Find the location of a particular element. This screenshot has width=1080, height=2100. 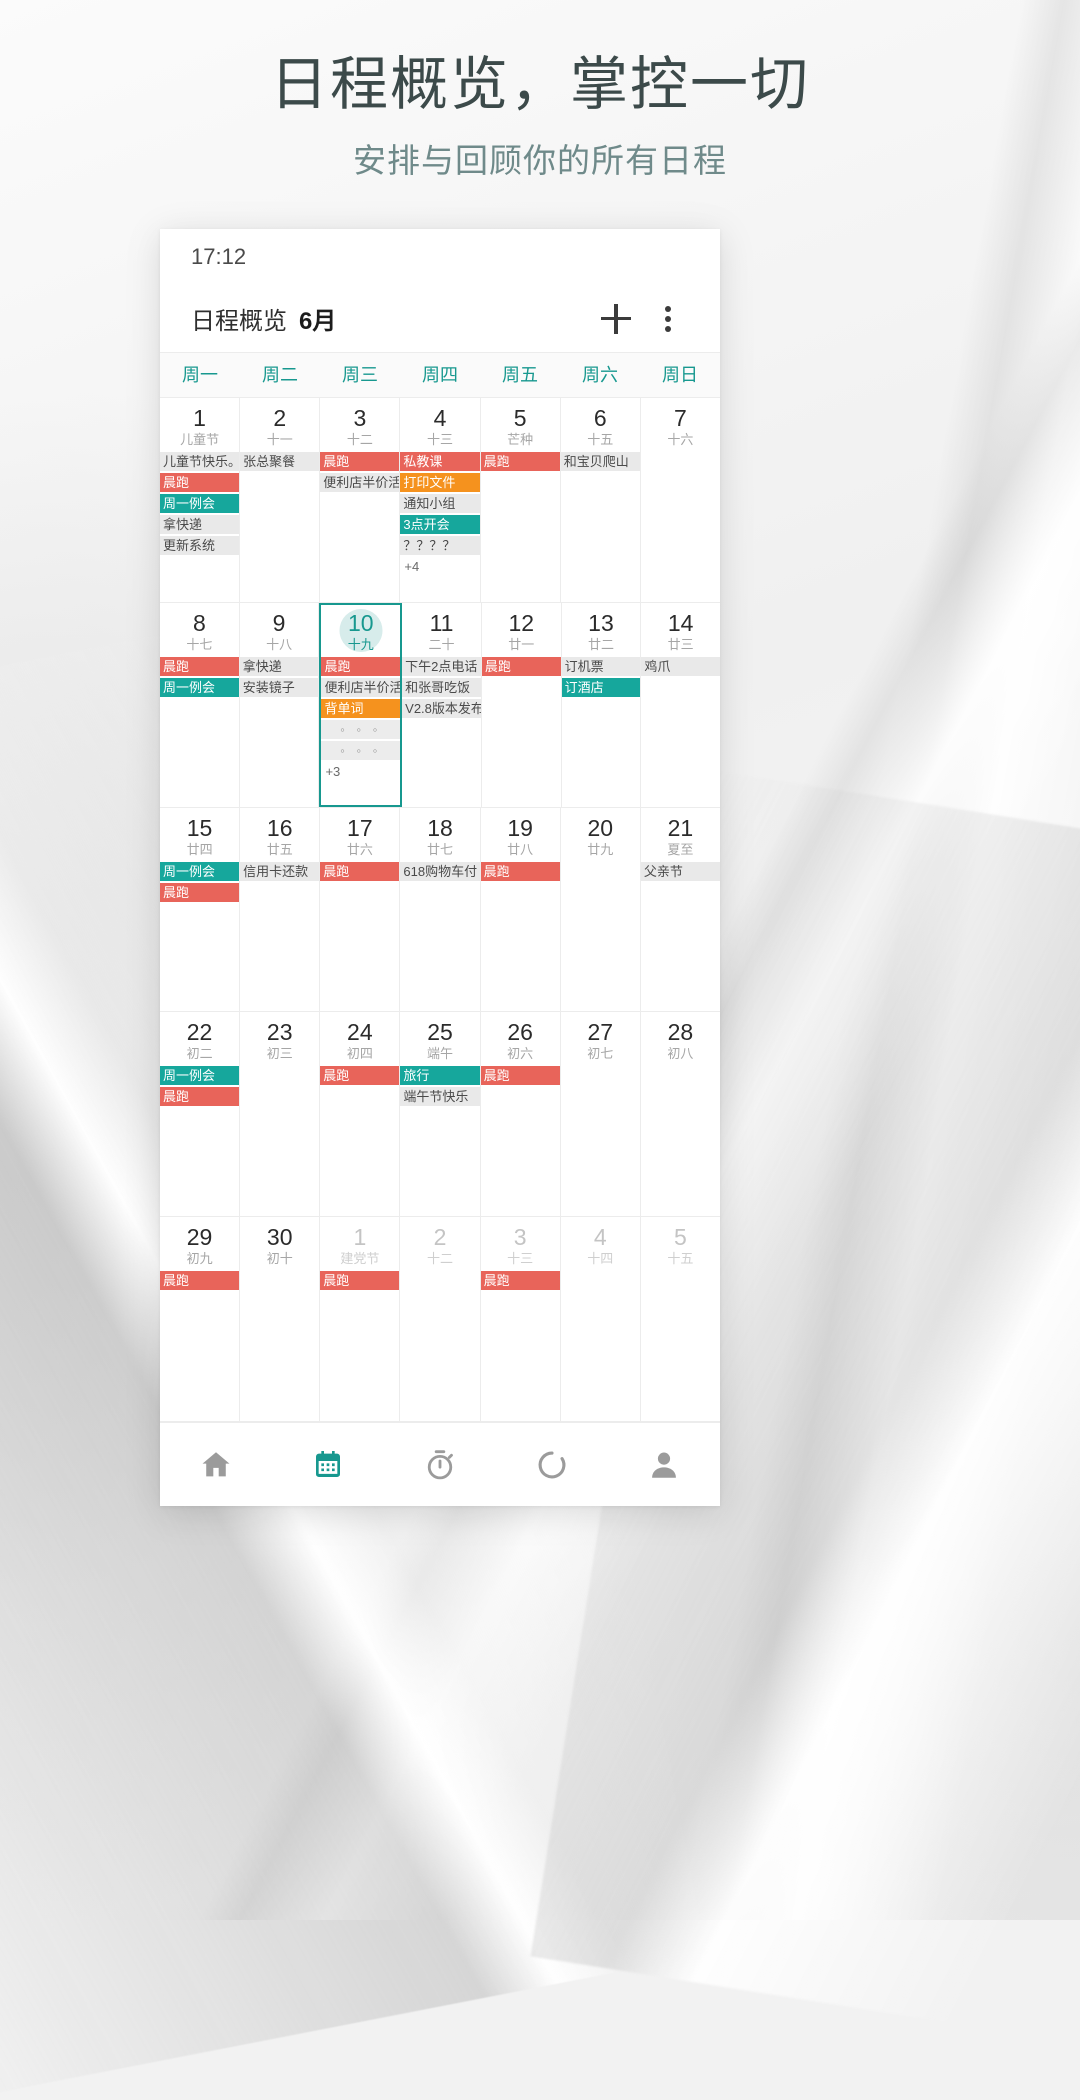

more-events-label: +3 is located at coordinates (360, 771).